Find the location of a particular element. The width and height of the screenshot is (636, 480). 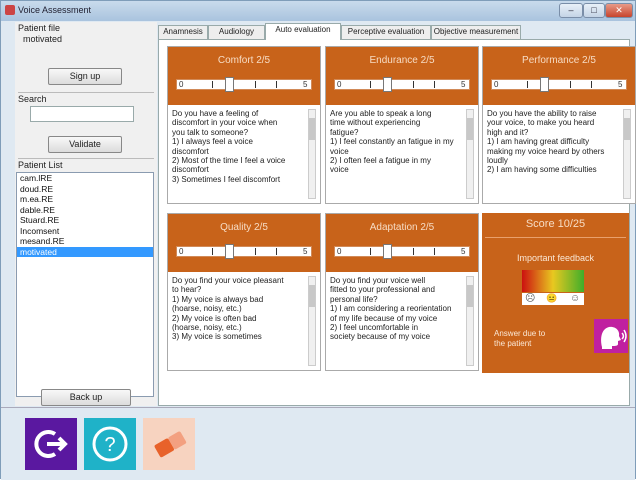

comfort-slider: 05 is located at coordinates (244, 84).